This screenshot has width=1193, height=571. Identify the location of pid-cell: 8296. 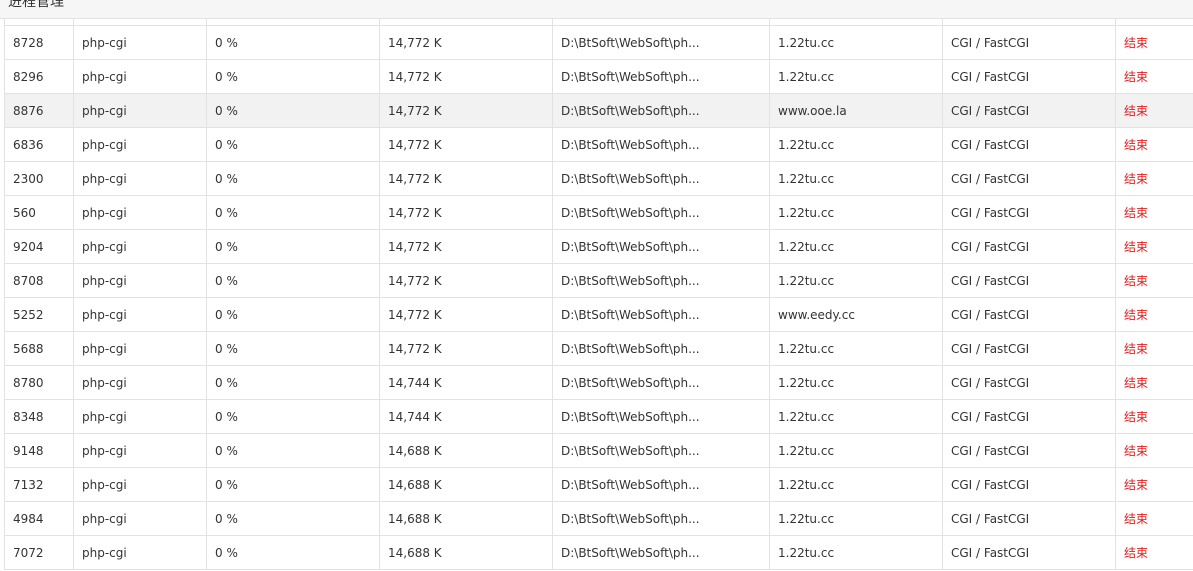
(39, 76).